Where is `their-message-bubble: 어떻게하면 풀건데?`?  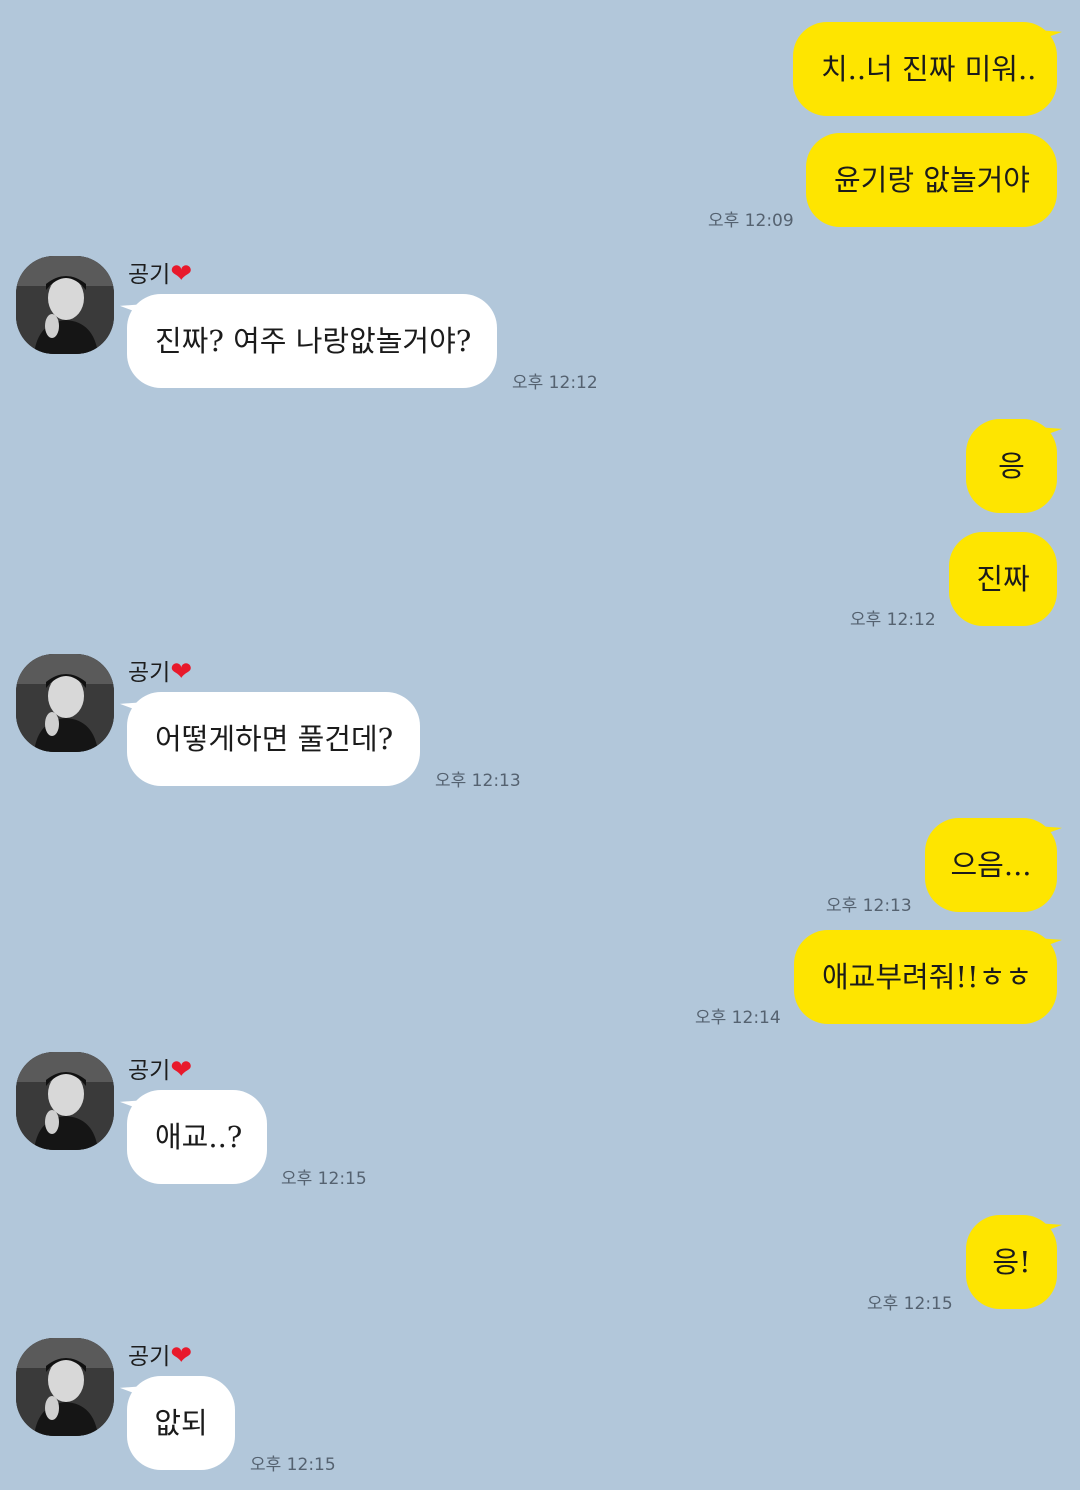
their-message-bubble: 어떻게하면 풀건데? is located at coordinates (273, 739).